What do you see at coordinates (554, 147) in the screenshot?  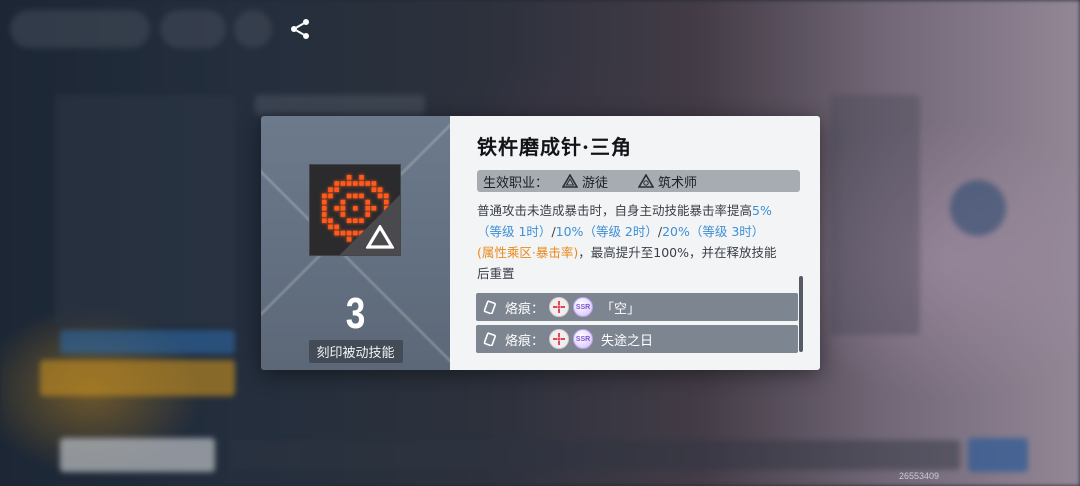 I see `skill-title: 铁杵磨成针·三角` at bounding box center [554, 147].